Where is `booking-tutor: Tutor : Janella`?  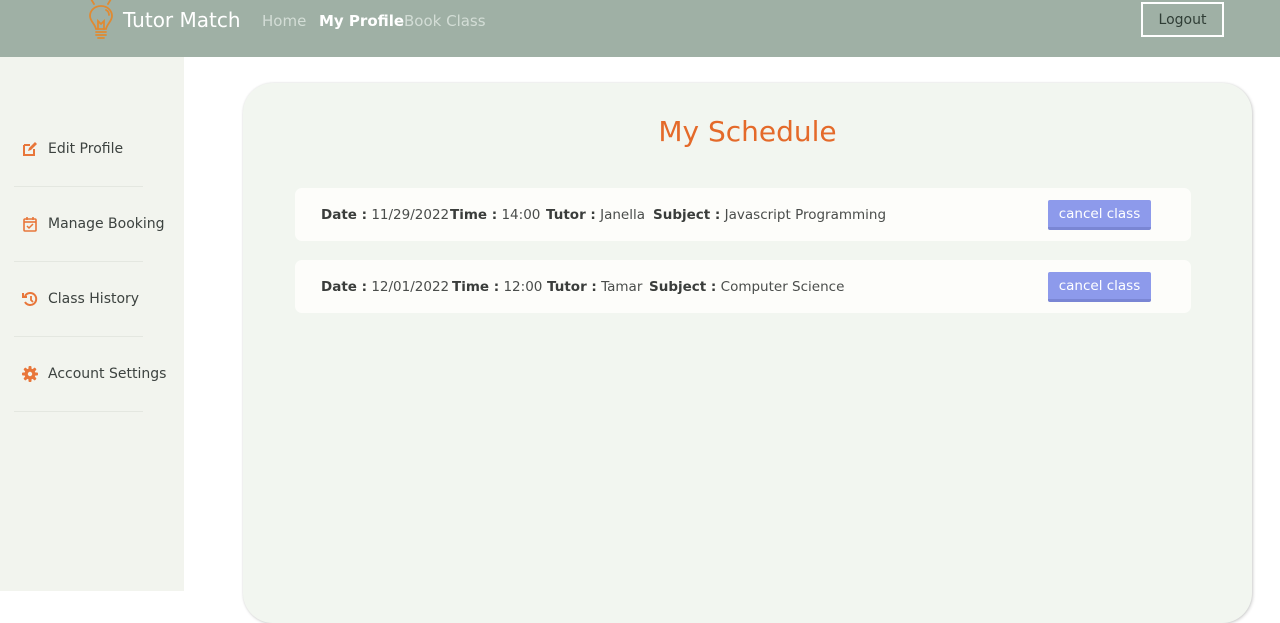
booking-tutor: Tutor : Janella is located at coordinates (595, 215).